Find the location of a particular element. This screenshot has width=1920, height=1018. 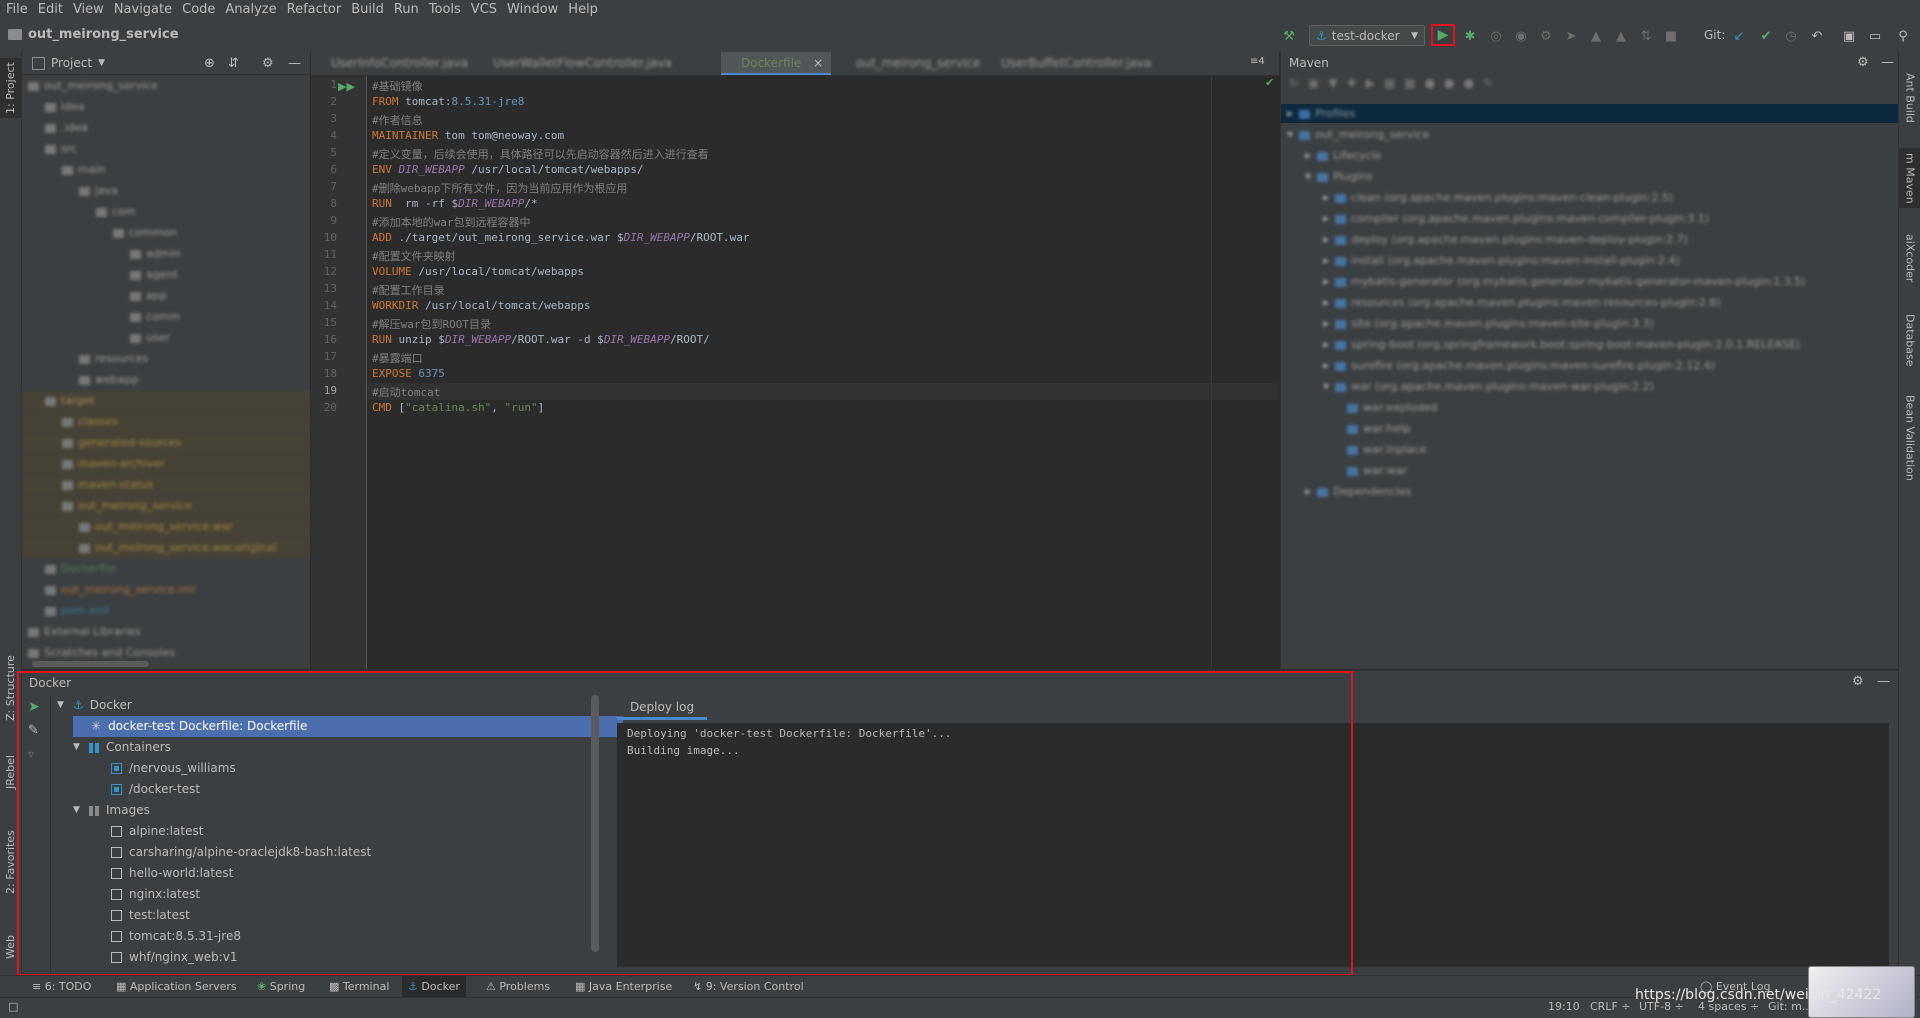

container-item: /docker-test is located at coordinates (155, 789).